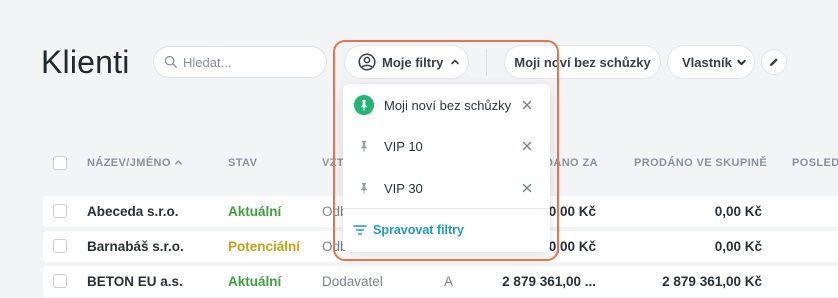  I want to click on edit-filters-button, so click(774, 62).